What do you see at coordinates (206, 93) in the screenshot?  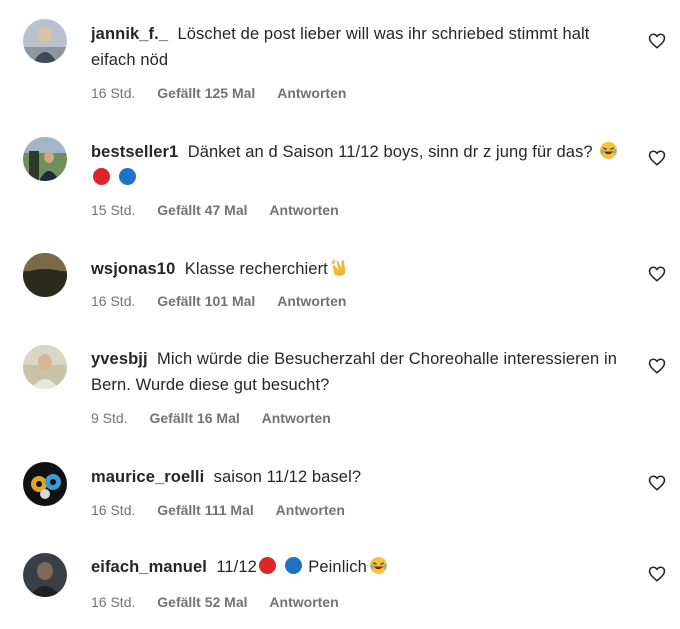 I see `comment-likes: Gefällt 125 Mal` at bounding box center [206, 93].